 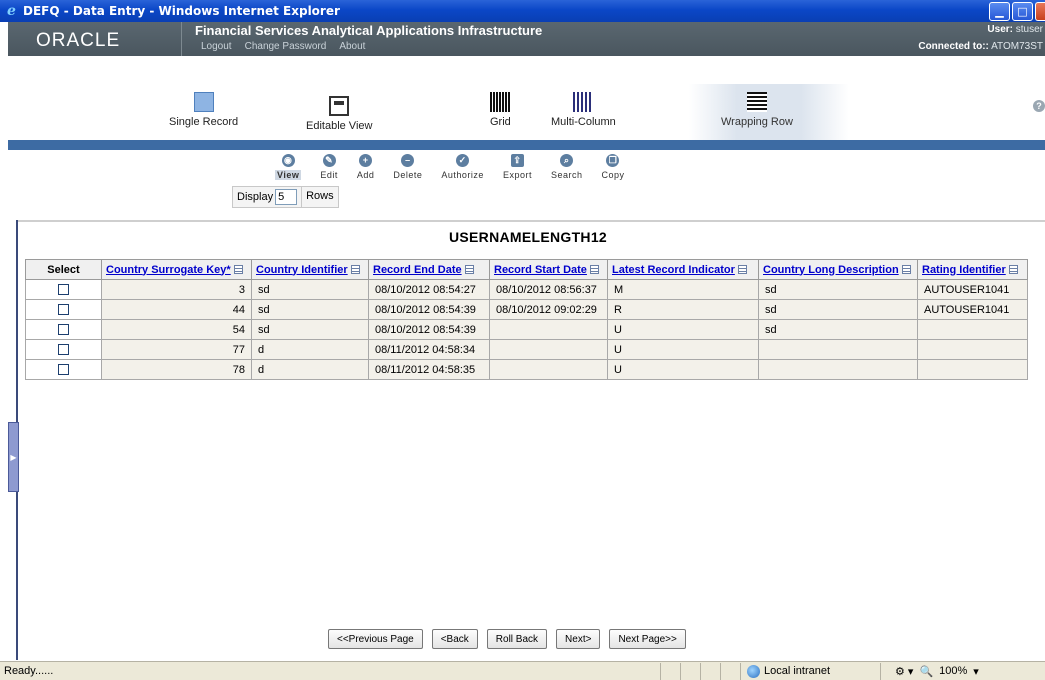 What do you see at coordinates (1040, 11) in the screenshot?
I see `close-button` at bounding box center [1040, 11].